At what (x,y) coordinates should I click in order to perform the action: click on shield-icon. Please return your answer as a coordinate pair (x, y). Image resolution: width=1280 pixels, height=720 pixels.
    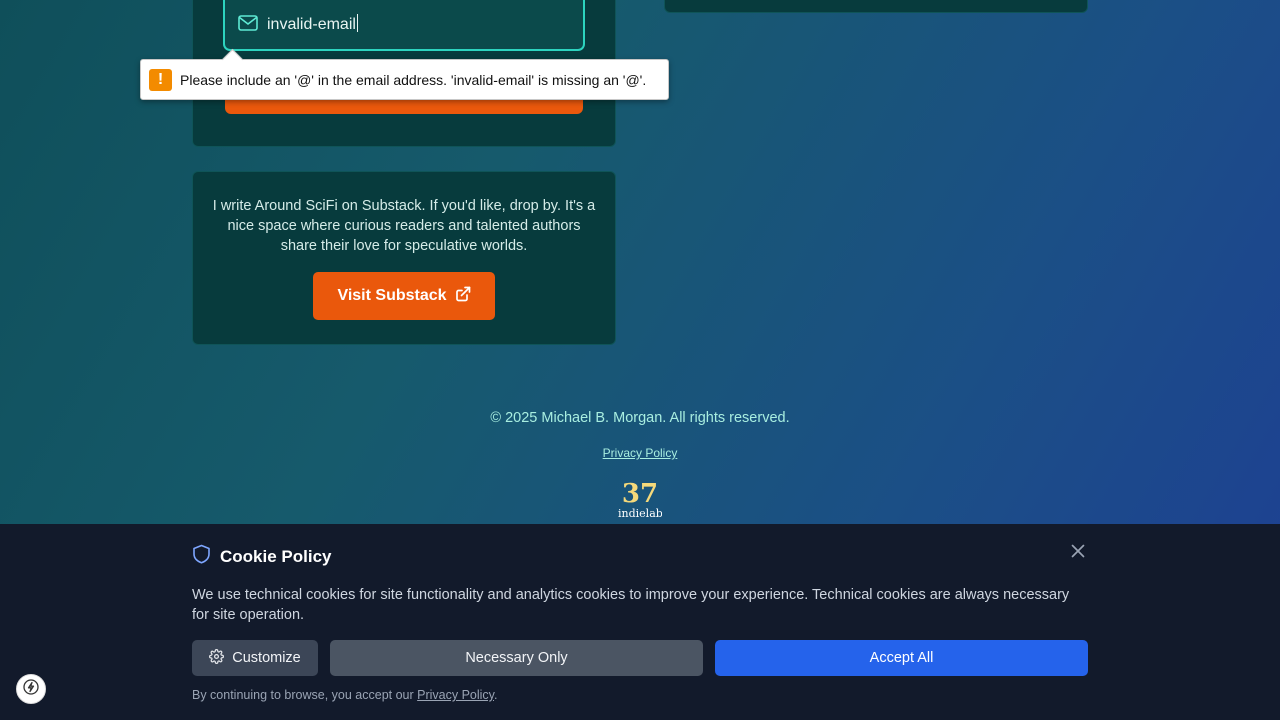
    Looking at the image, I should click on (201, 556).